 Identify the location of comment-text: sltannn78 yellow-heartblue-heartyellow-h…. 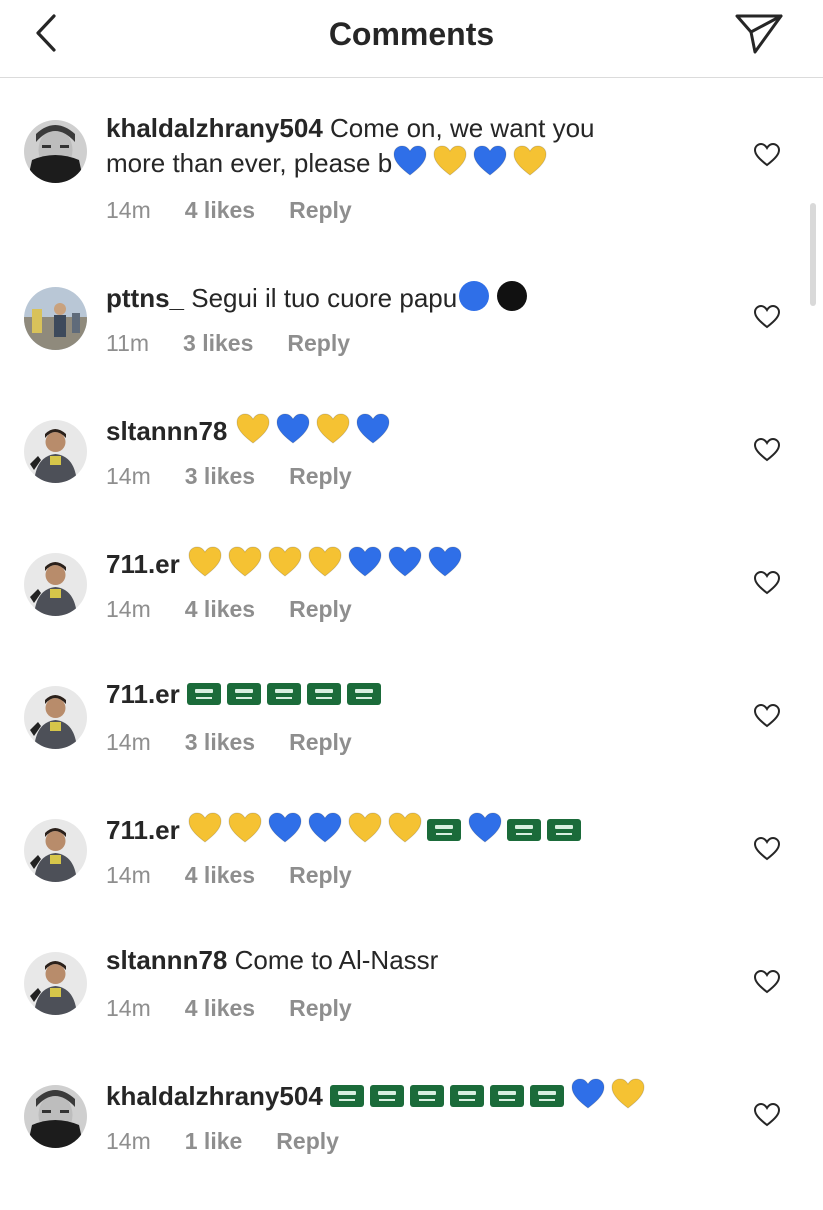
(426, 429).